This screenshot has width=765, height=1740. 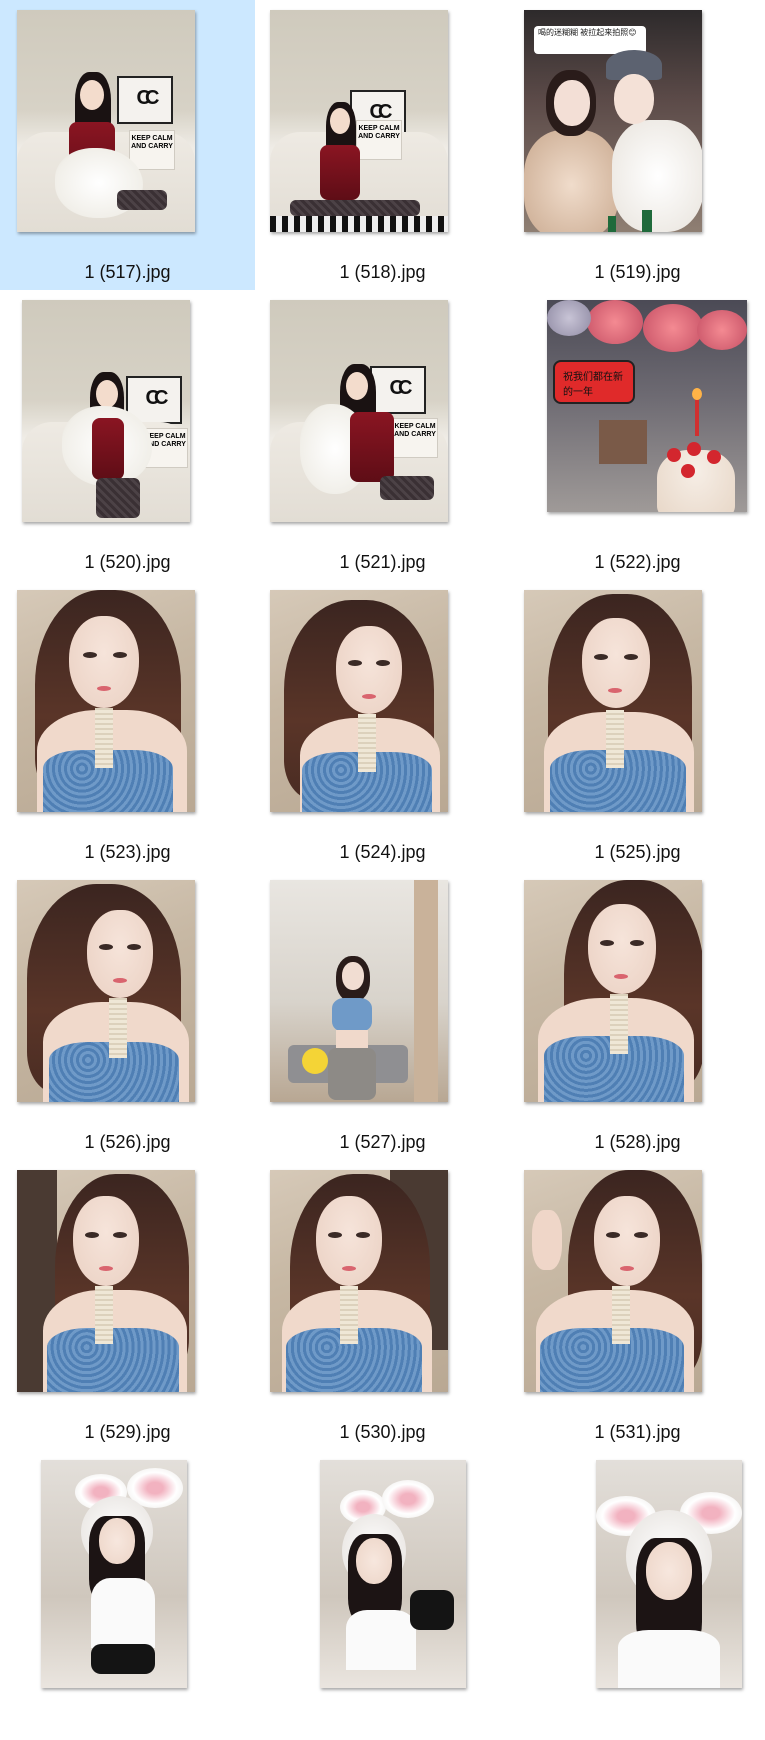 I want to click on file-tile: 1 (529).jpg, so click(x=127, y=1305).